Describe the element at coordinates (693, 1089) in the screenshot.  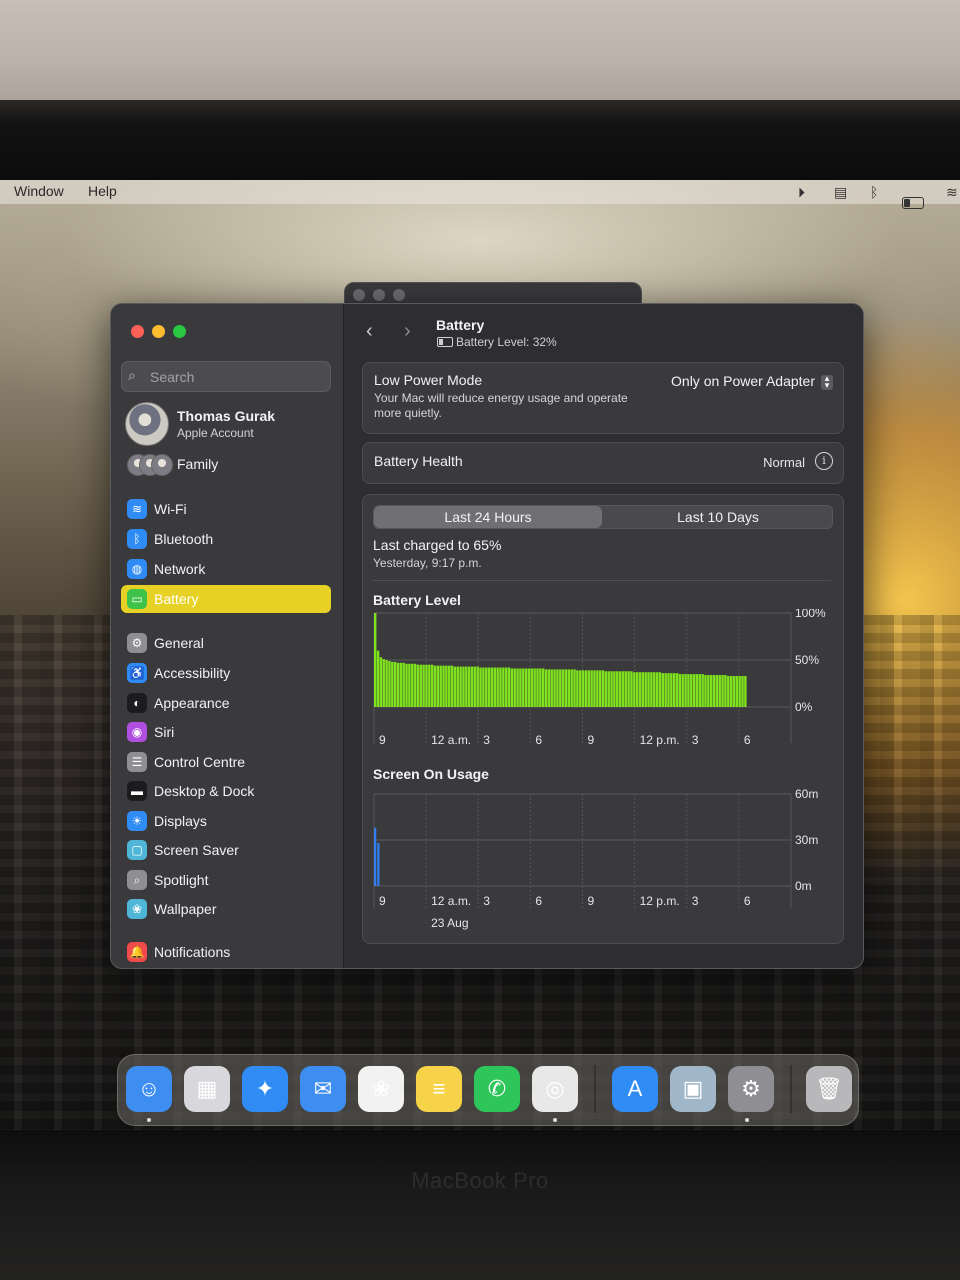
I see `preview-icon: ▣` at that location.